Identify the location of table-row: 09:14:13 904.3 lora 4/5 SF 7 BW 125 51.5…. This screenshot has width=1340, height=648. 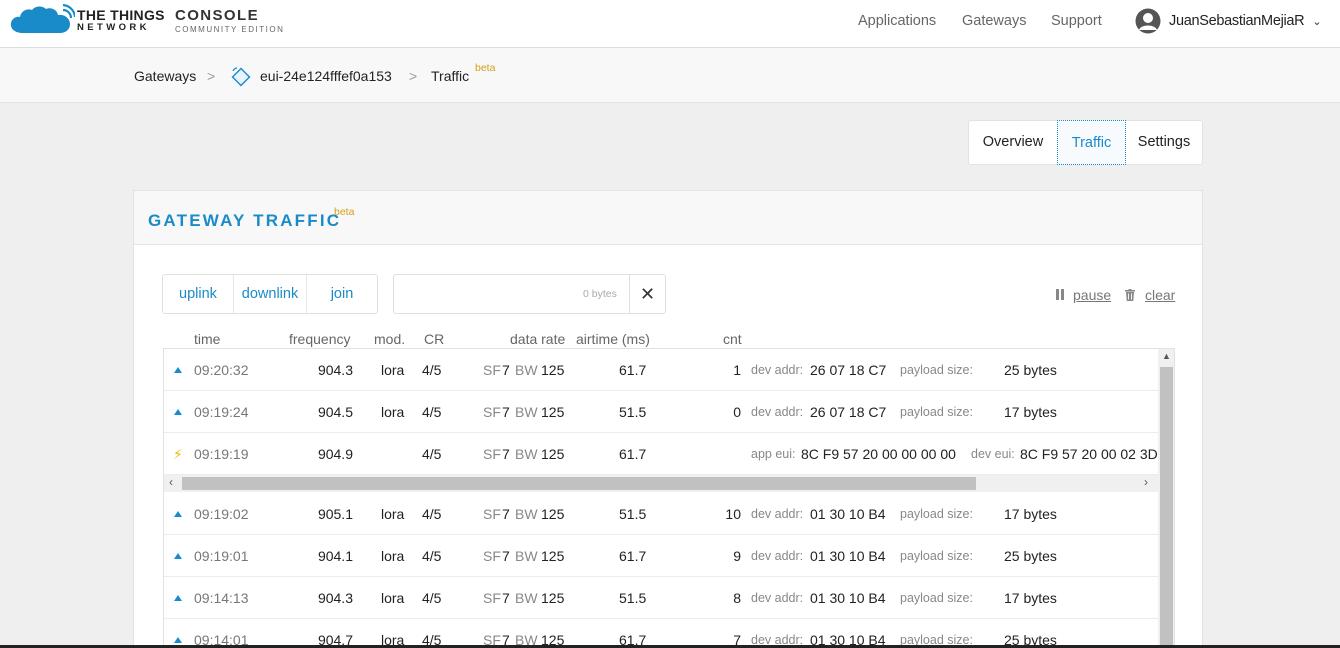
(661, 598).